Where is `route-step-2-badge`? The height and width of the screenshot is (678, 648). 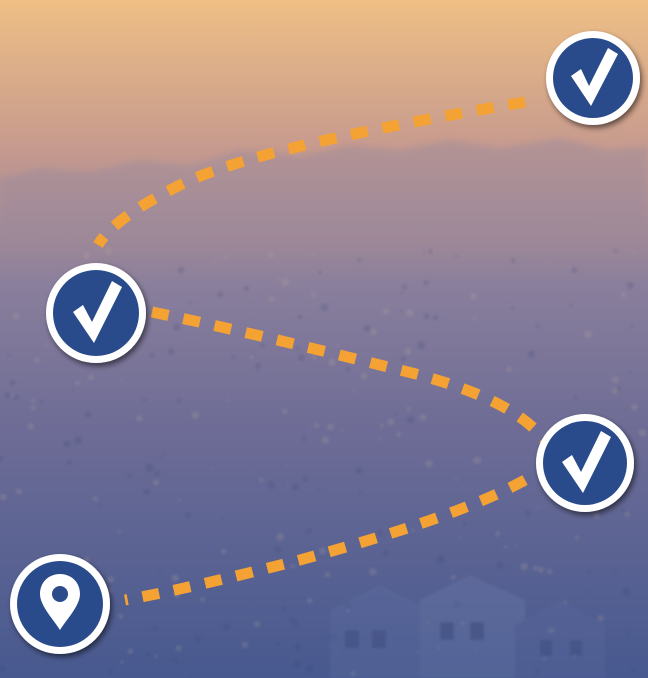
route-step-2-badge is located at coordinates (96, 313).